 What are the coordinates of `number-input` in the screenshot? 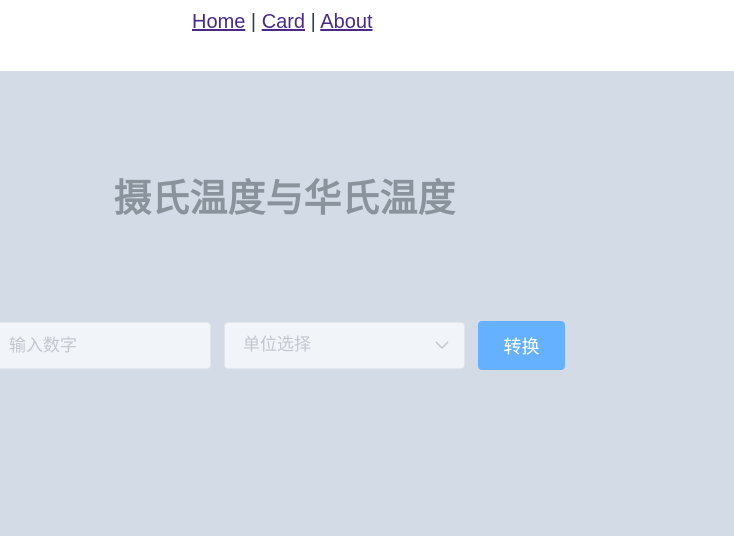 It's located at (105, 345).